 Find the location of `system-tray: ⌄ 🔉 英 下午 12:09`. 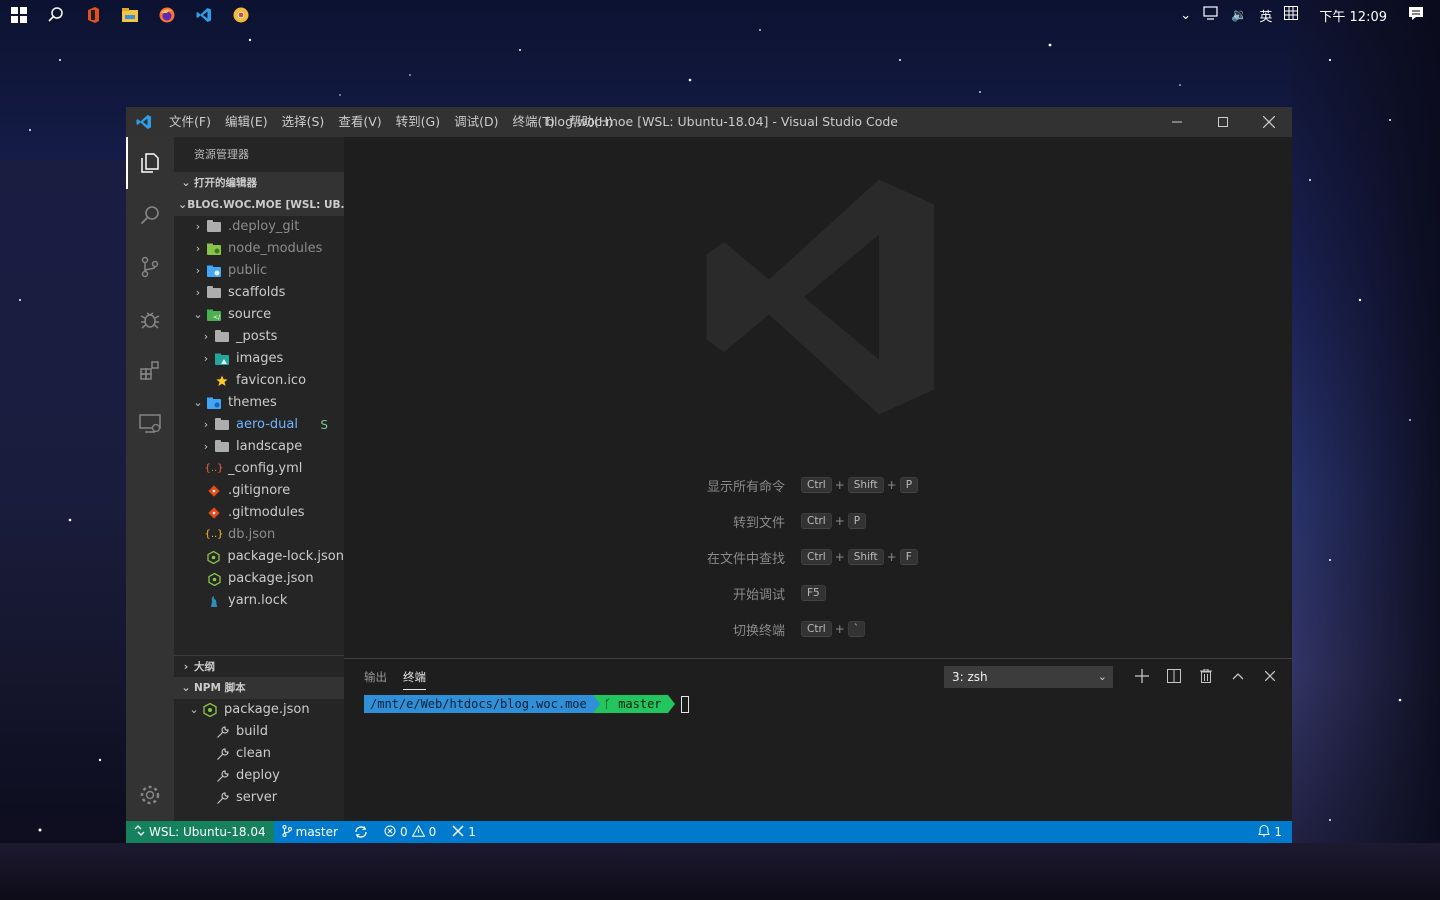

system-tray: ⌄ 🔉 英 下午 12:09 is located at coordinates (1307, 15).